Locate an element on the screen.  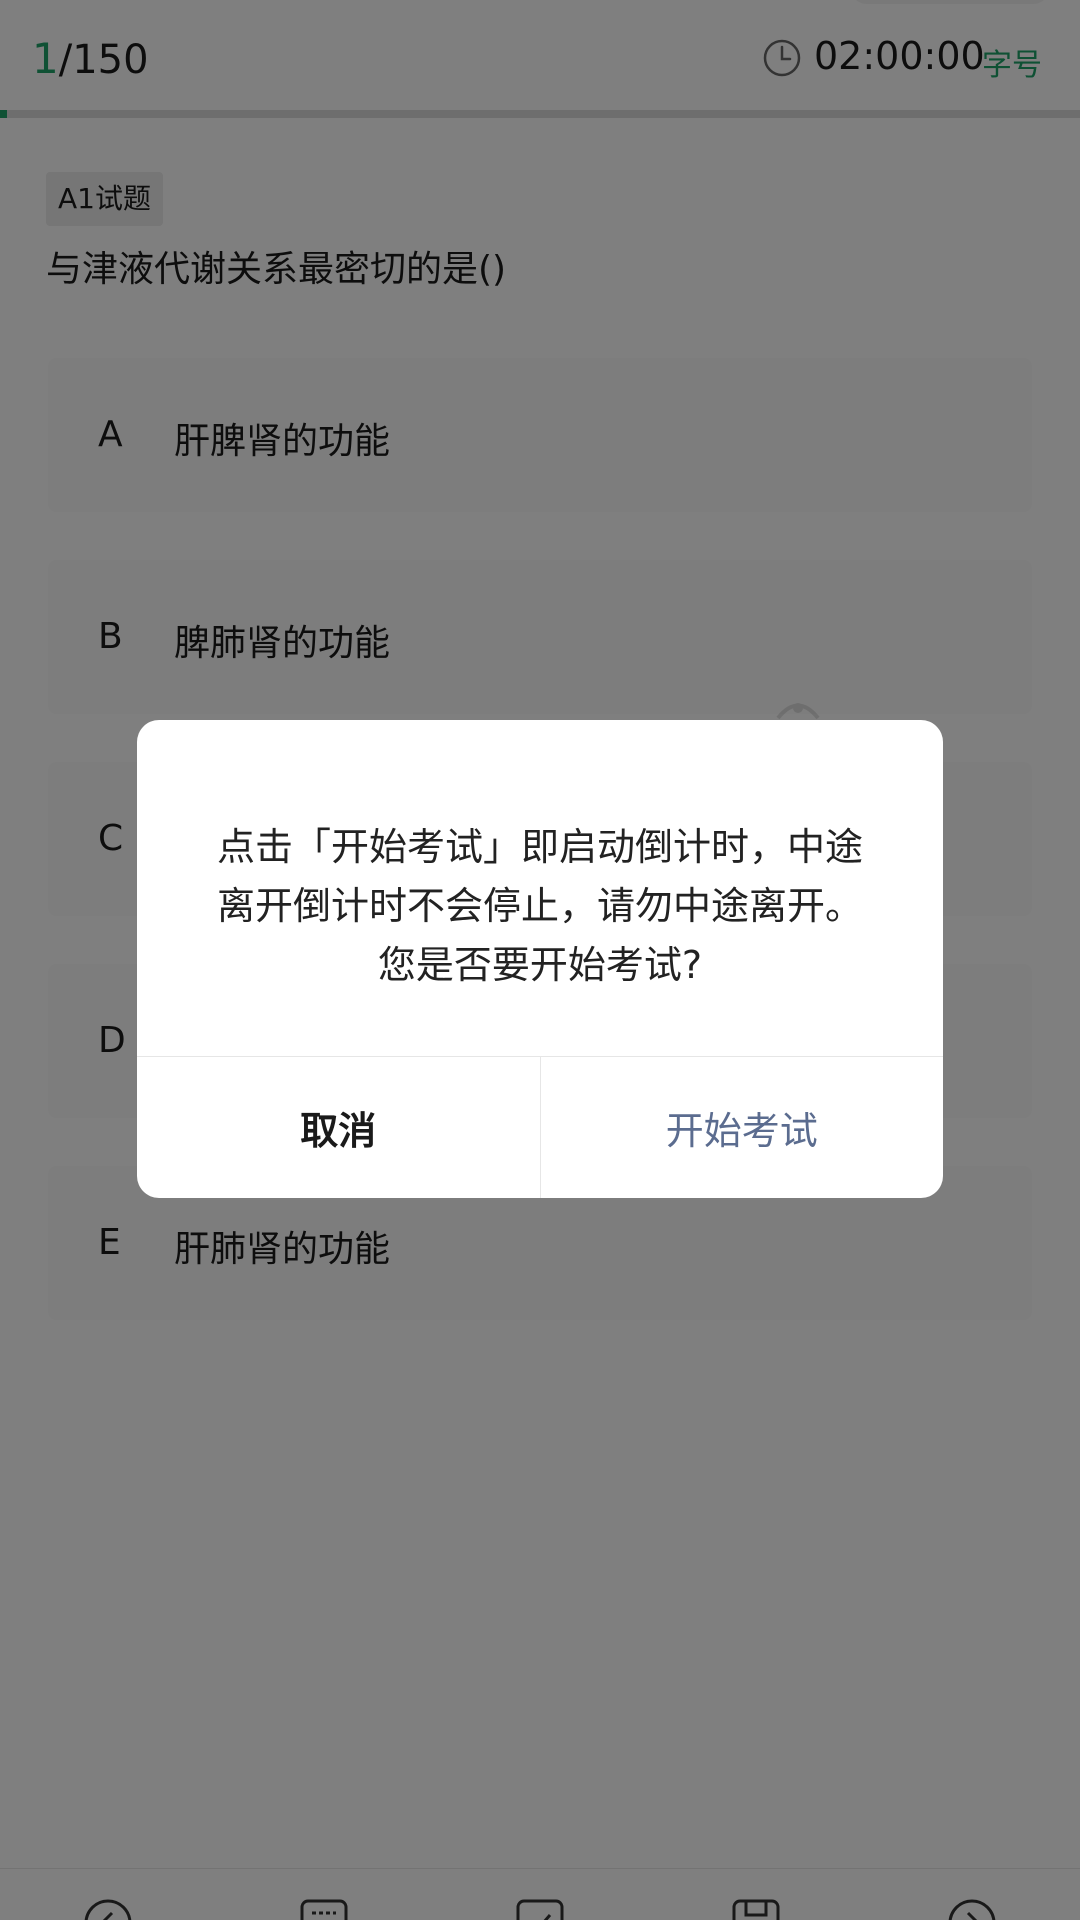
start-exam-button: 开始考试 is located at coordinates (742, 1127).